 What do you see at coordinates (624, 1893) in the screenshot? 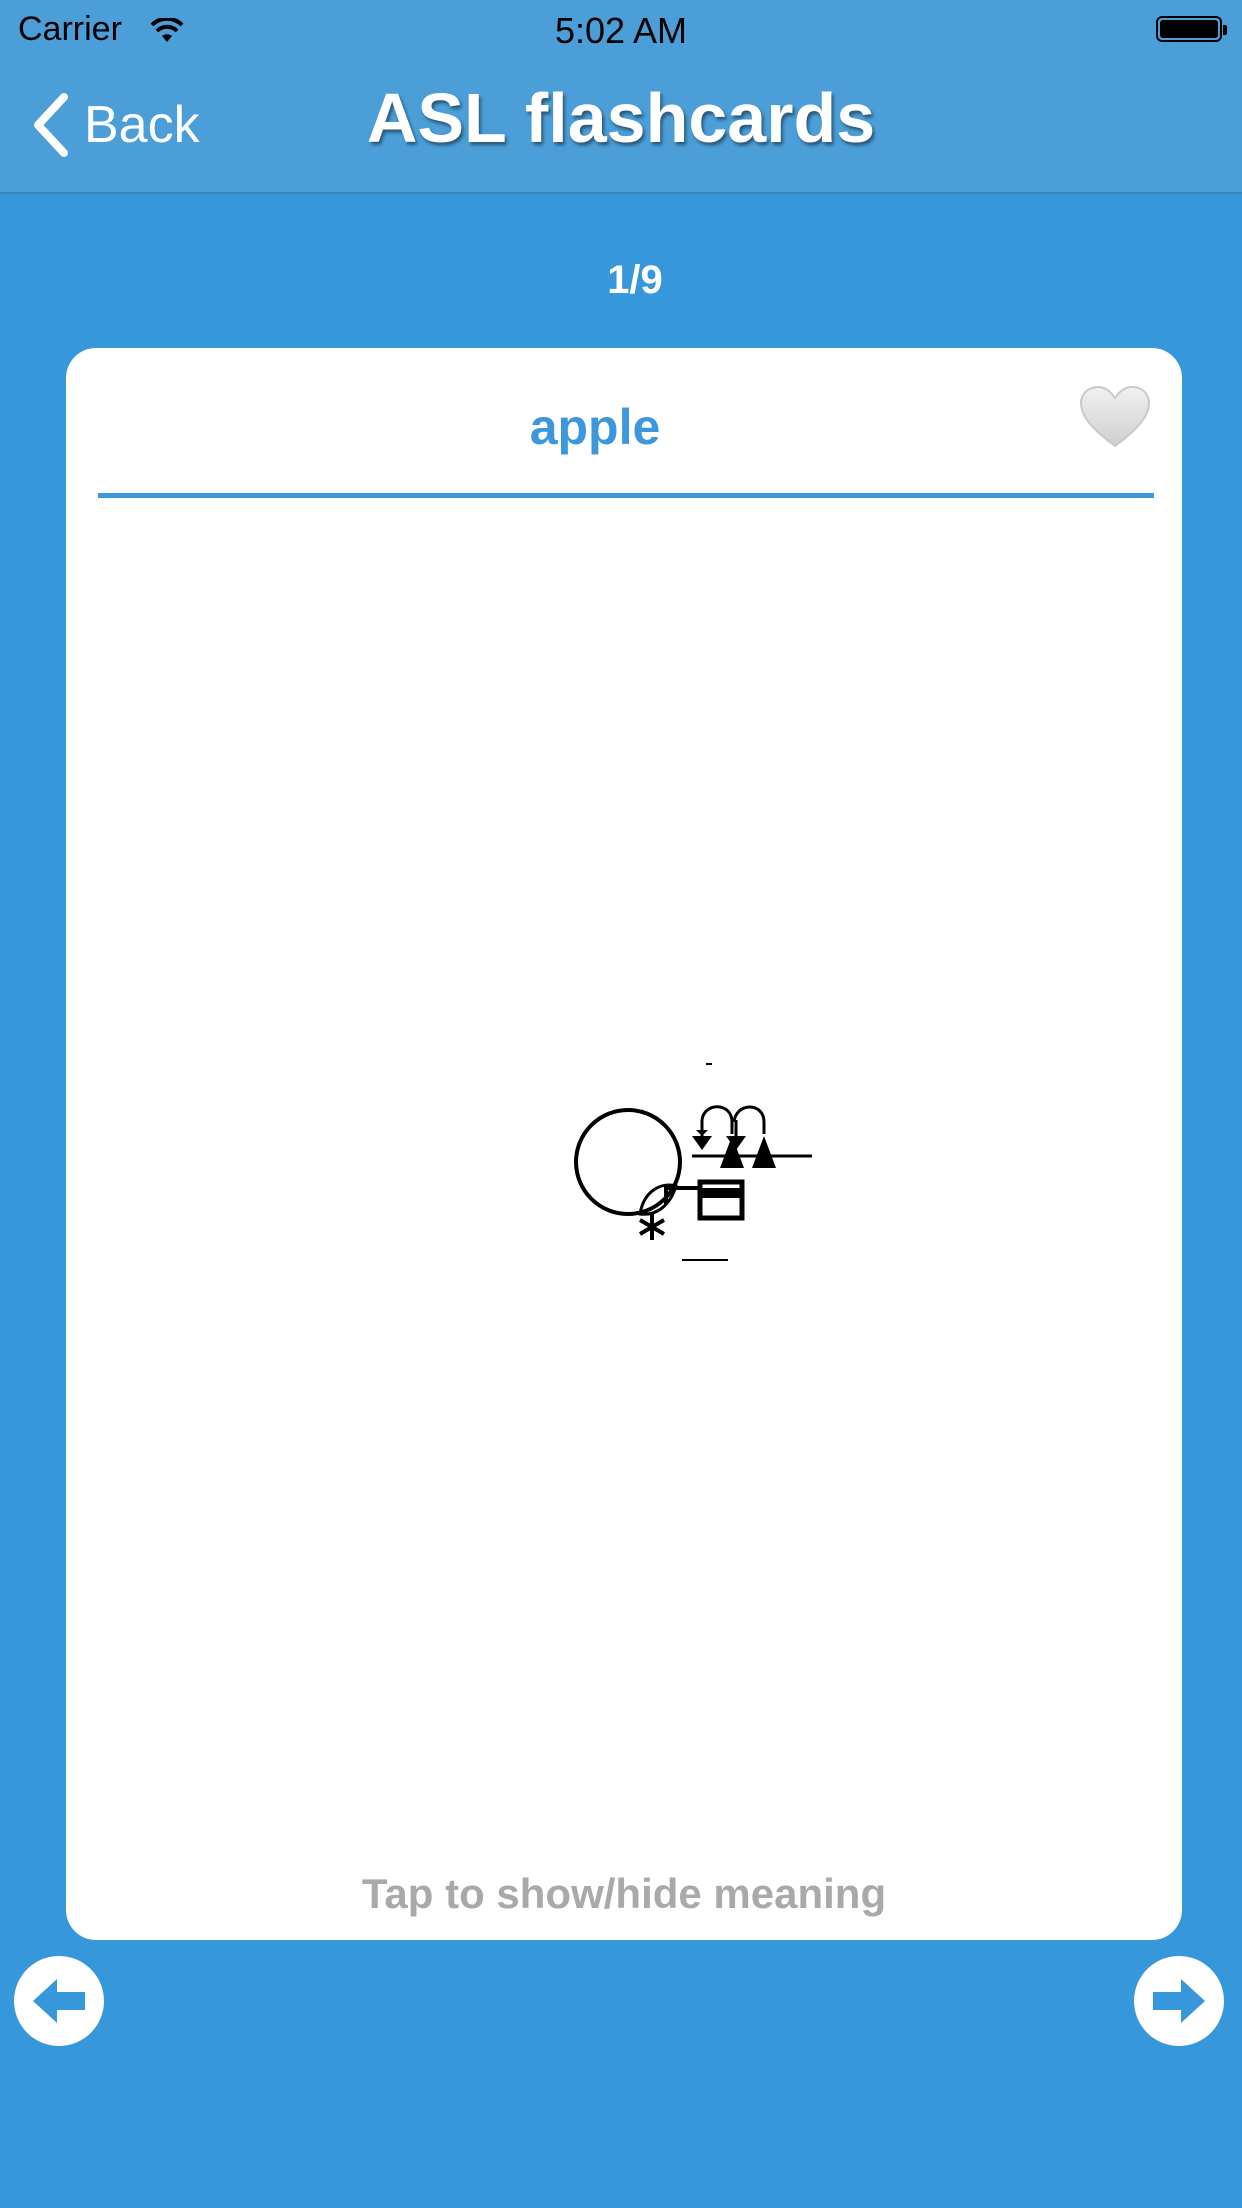
I see `tap-hint: Tap to show/hide meaning` at bounding box center [624, 1893].